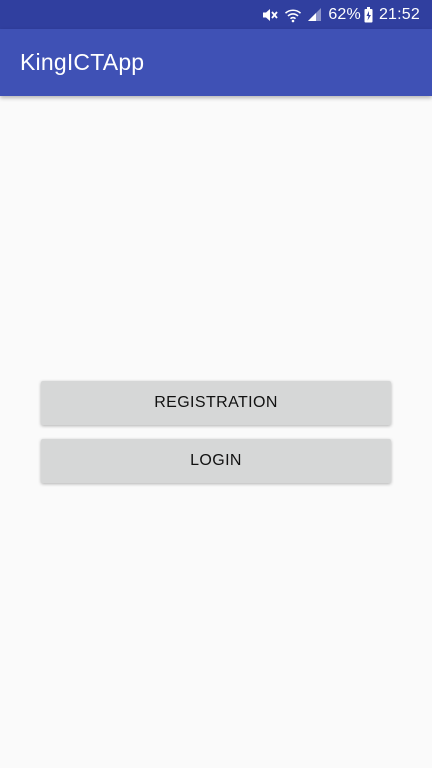  Describe the element at coordinates (344, 14) in the screenshot. I see `battery-percent: 62%` at that location.